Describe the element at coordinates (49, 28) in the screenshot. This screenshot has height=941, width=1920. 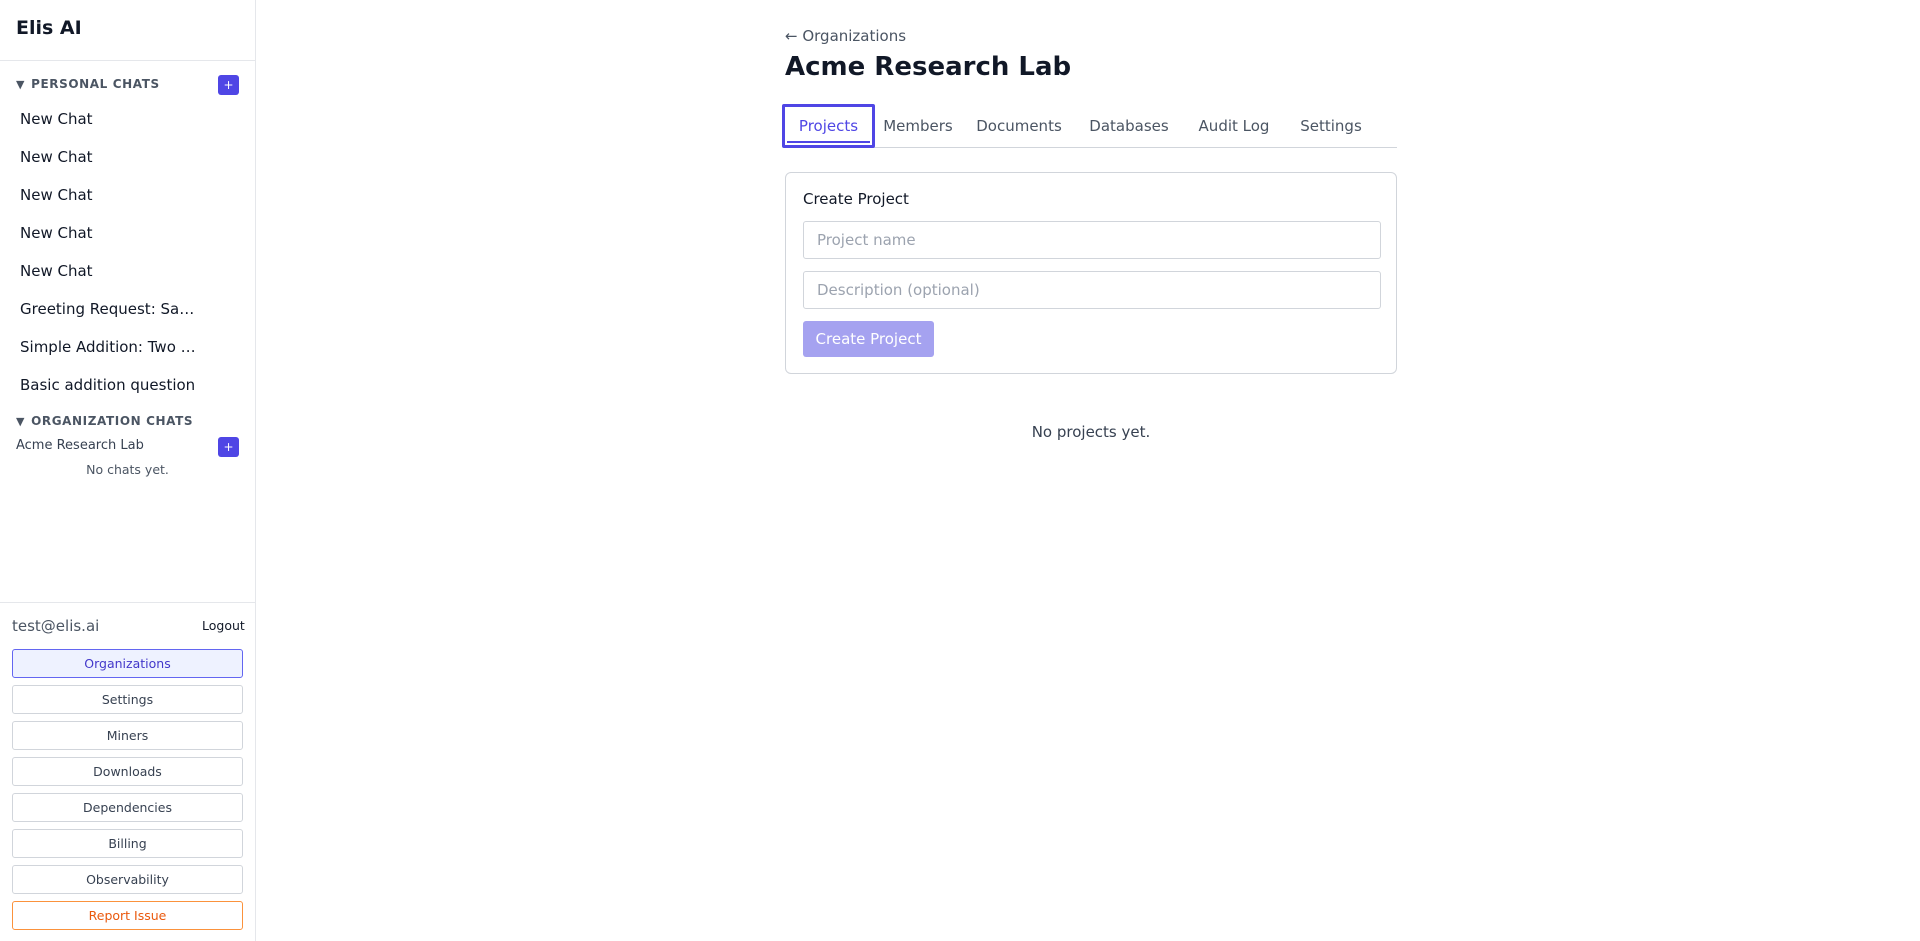
I see `app-title: Elis AI` at that location.